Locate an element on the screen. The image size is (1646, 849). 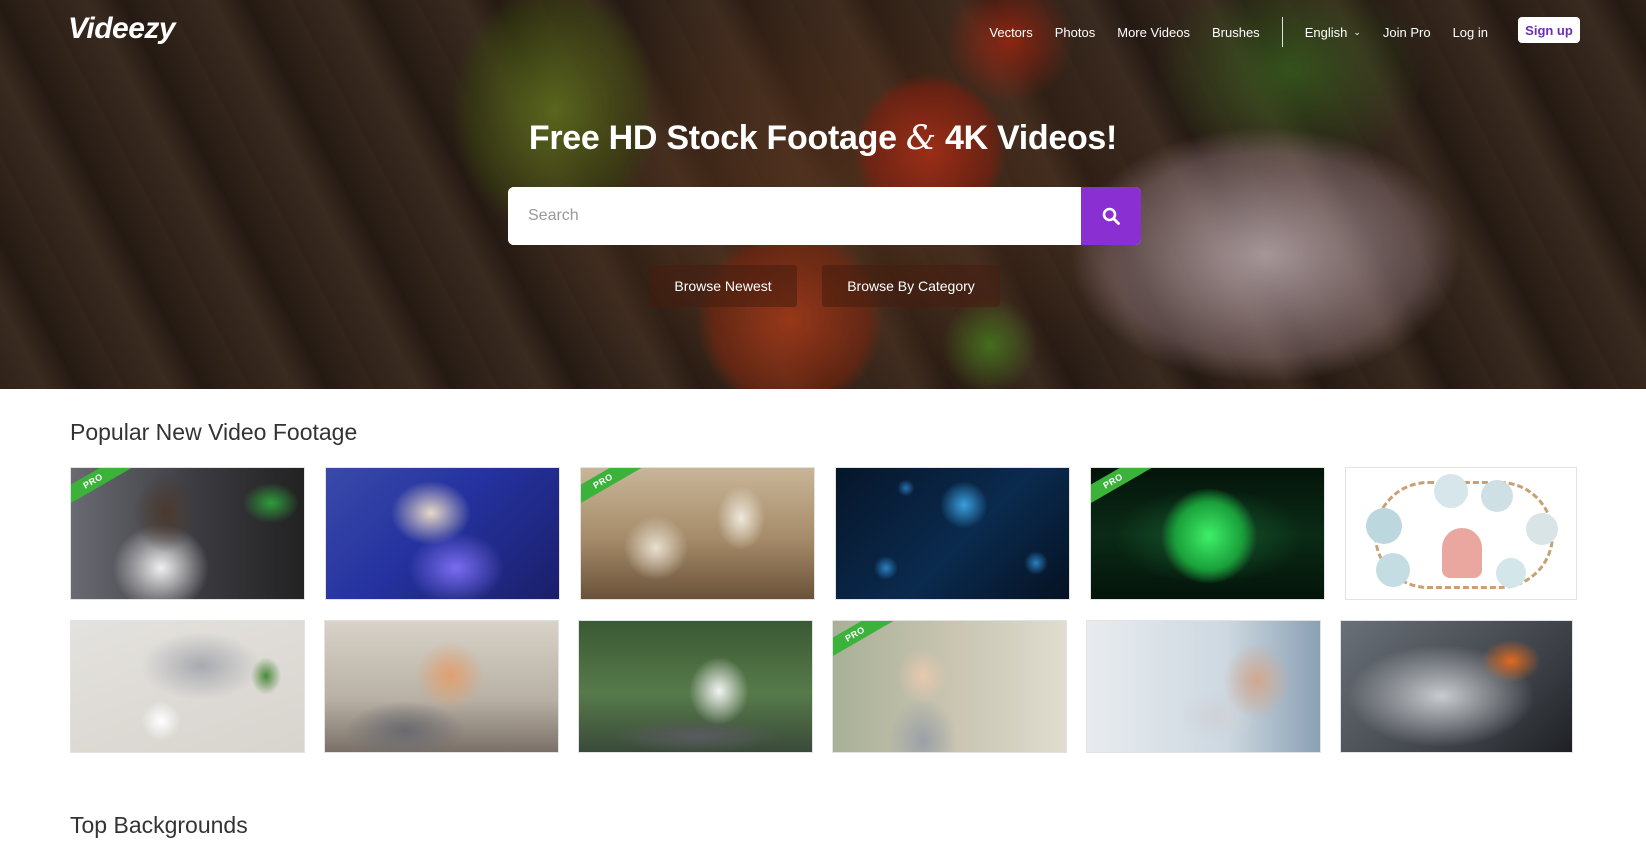
signup-button: Sign up is located at coordinates (1549, 30).